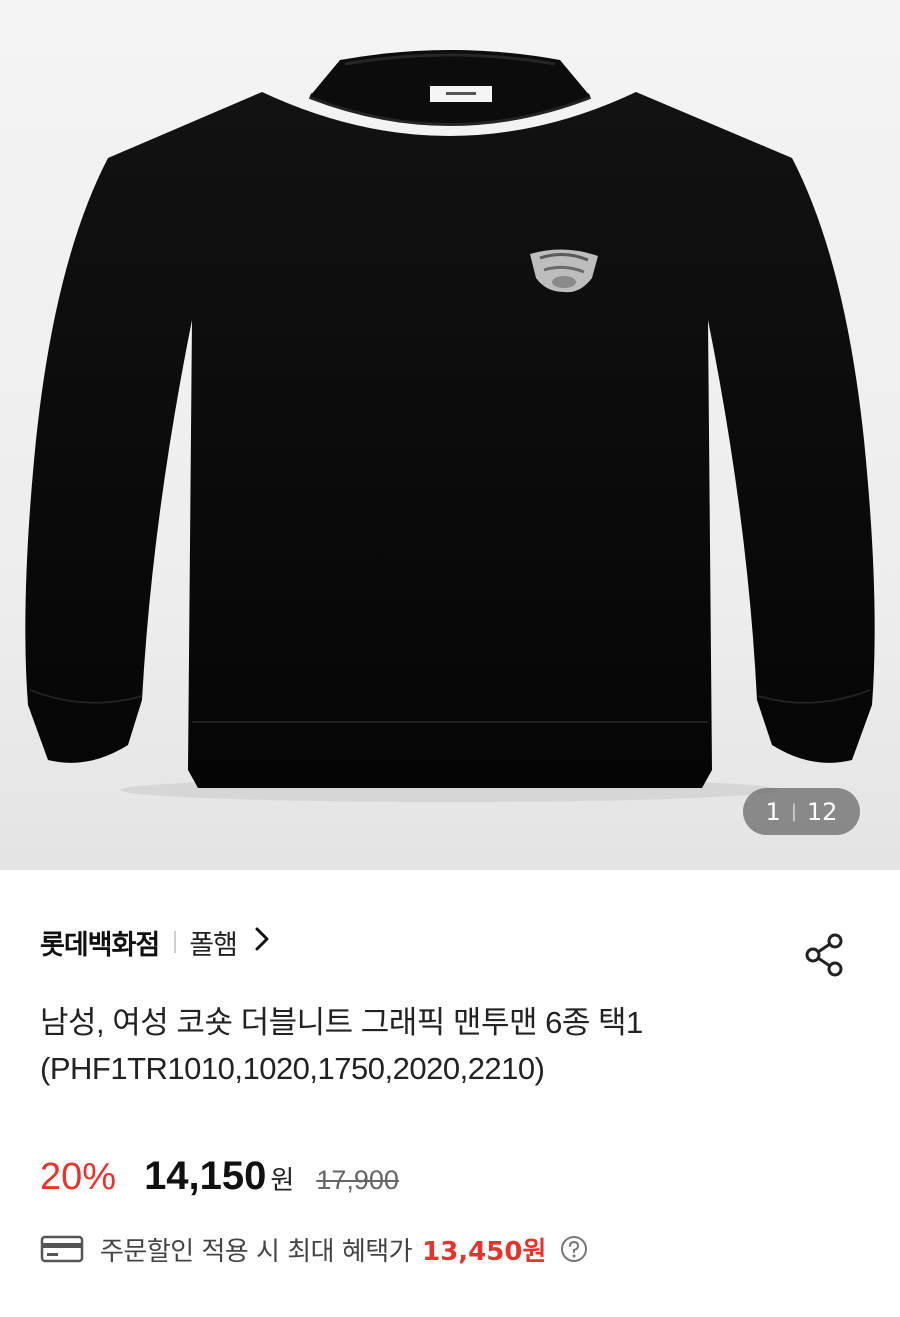 The height and width of the screenshot is (1317, 900). Describe the element at coordinates (78, 1177) in the screenshot. I see `discount-rate: 20%` at that location.